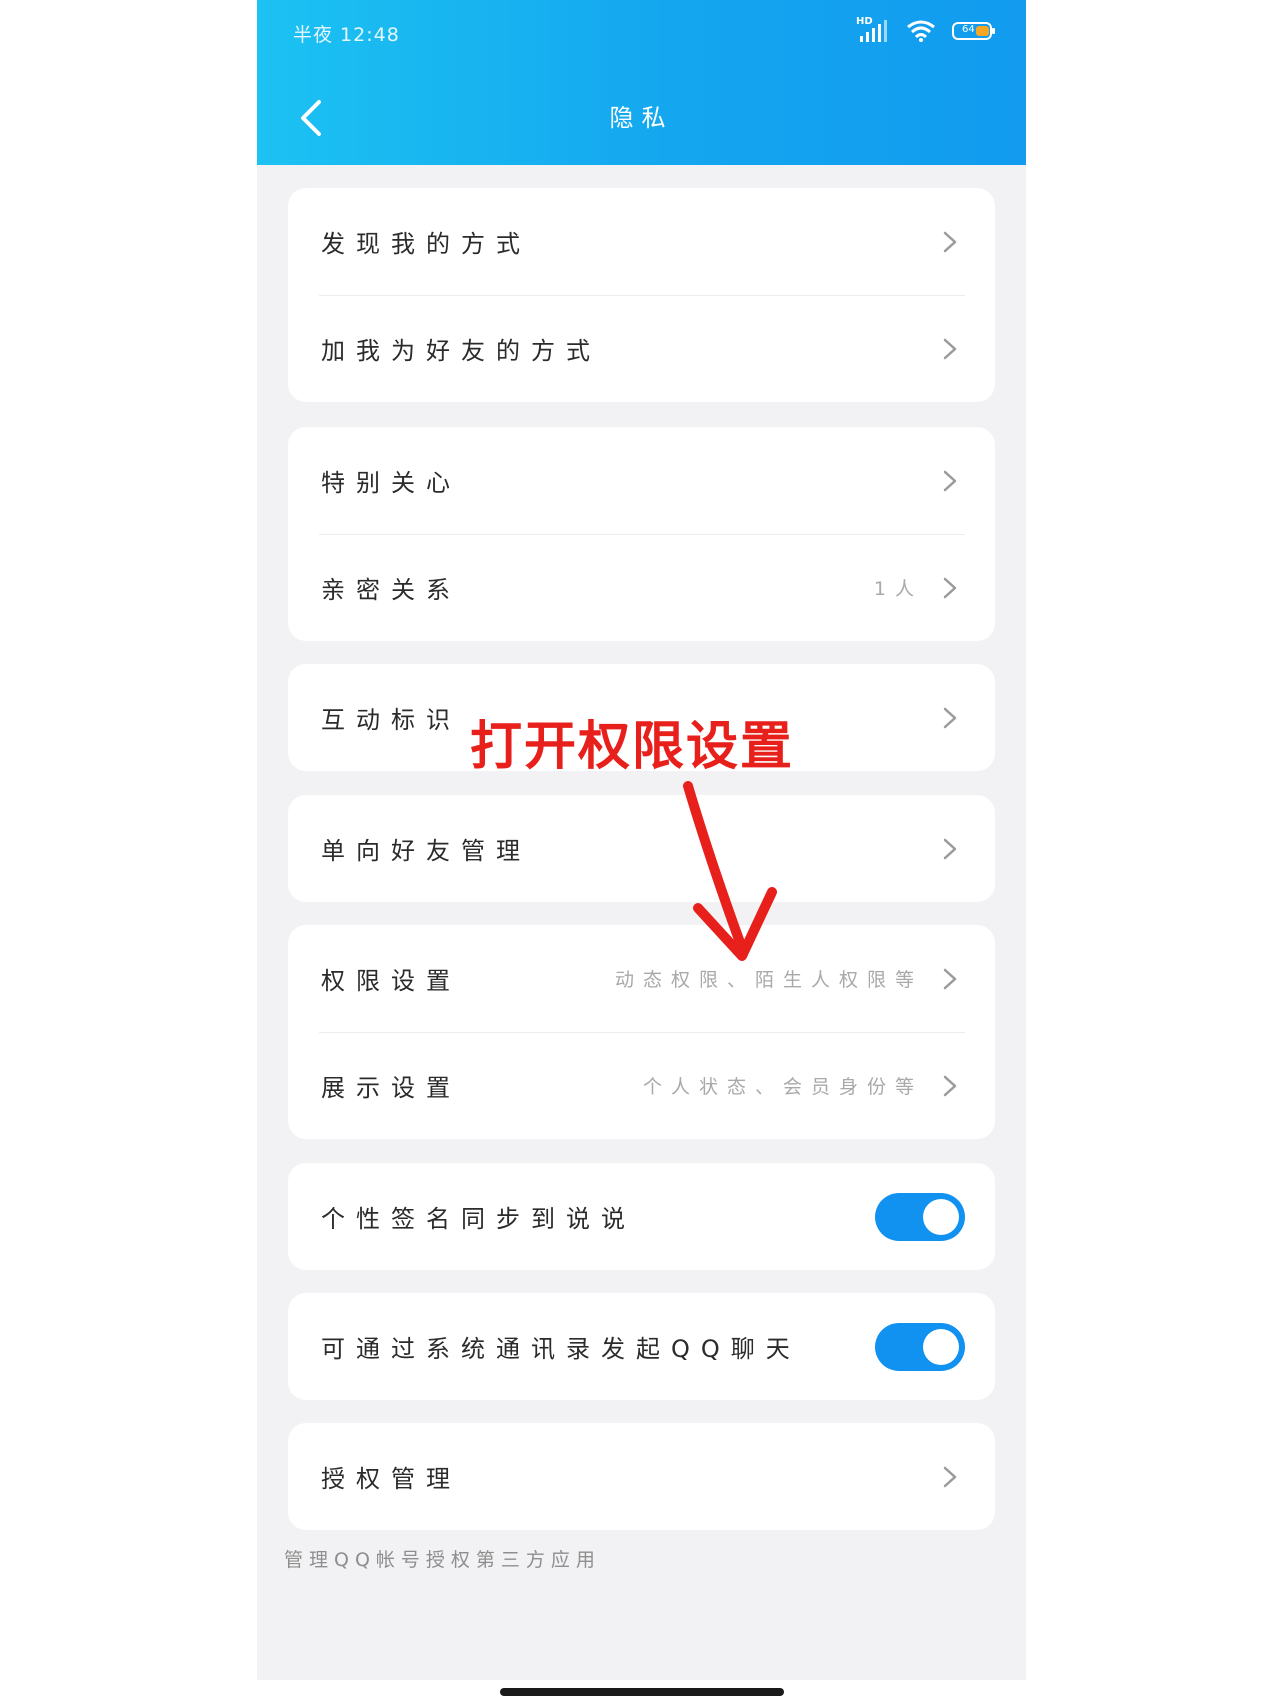  Describe the element at coordinates (730, 871) in the screenshot. I see `annotation-arrow-icon` at that location.